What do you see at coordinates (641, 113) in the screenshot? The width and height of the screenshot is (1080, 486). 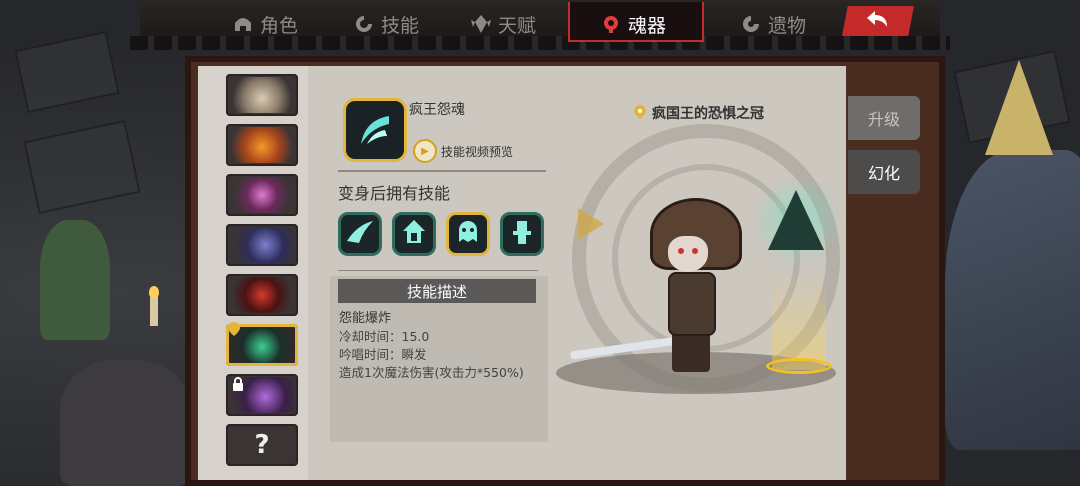 I see `pin-icon` at bounding box center [641, 113].